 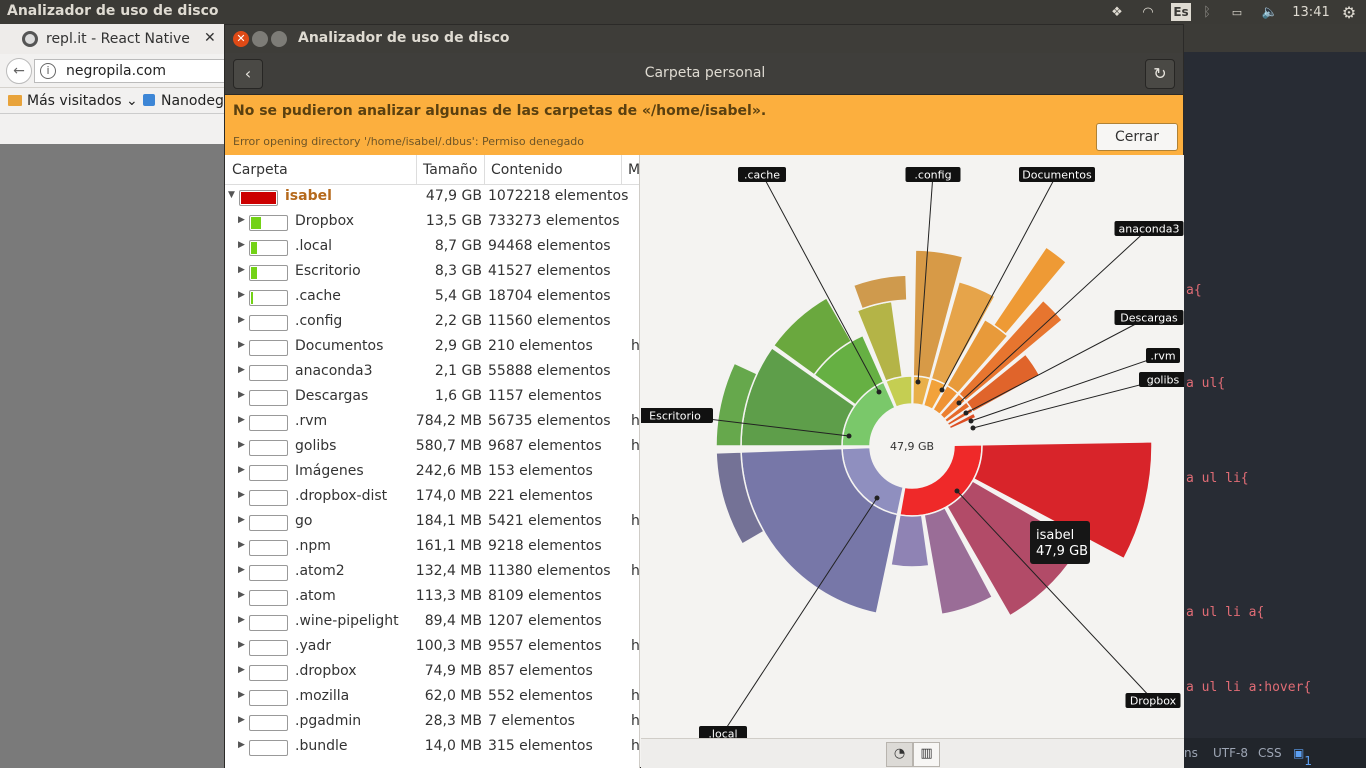 I want to click on tab-strip: repl.it - React Native ✕, so click(x=112, y=39).